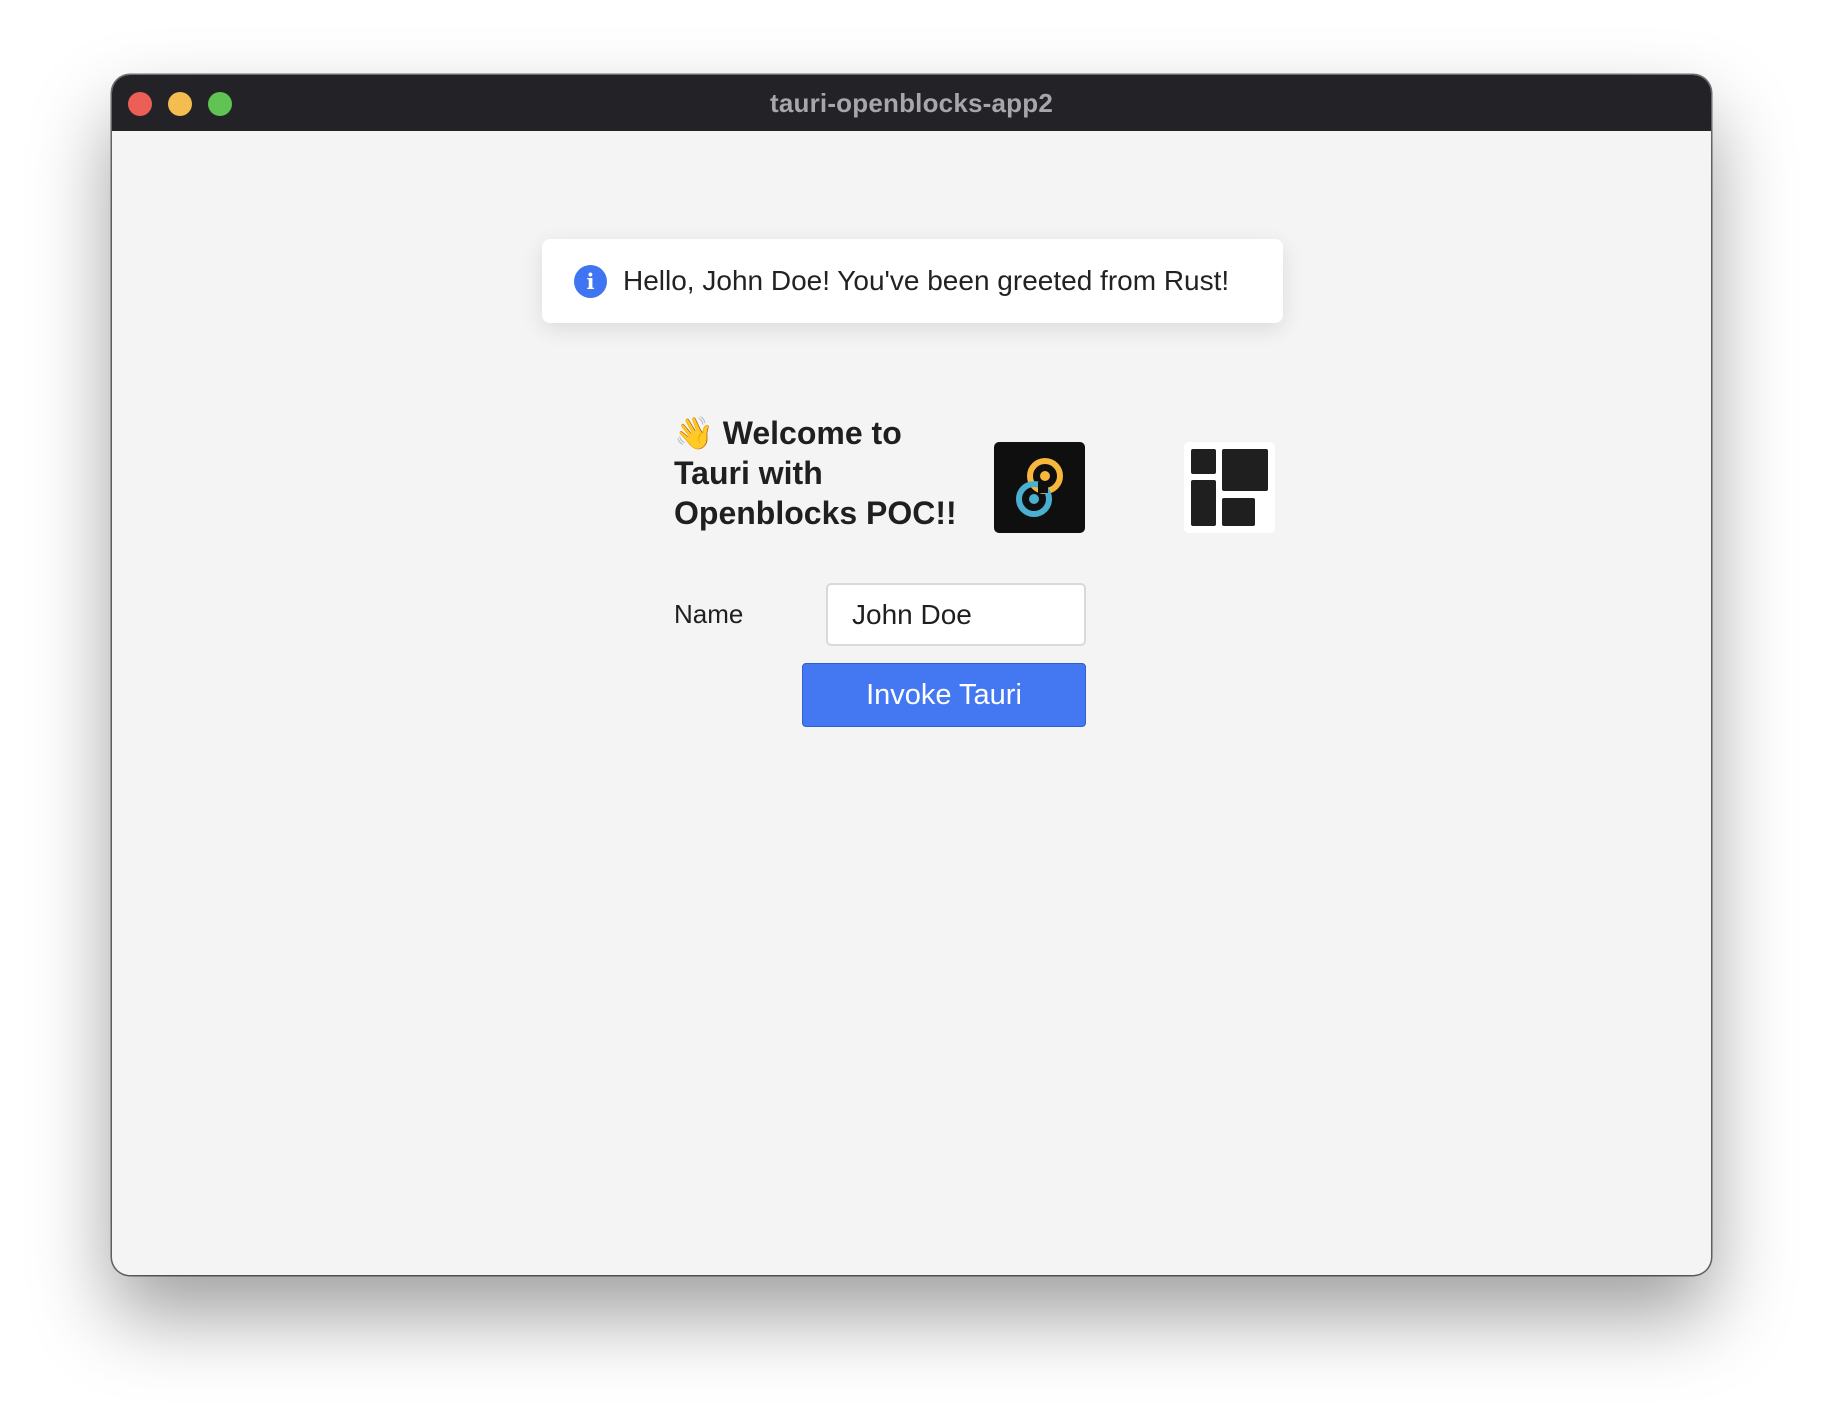 The width and height of the screenshot is (1824, 1424). I want to click on tauri-logo, so click(1039, 487).